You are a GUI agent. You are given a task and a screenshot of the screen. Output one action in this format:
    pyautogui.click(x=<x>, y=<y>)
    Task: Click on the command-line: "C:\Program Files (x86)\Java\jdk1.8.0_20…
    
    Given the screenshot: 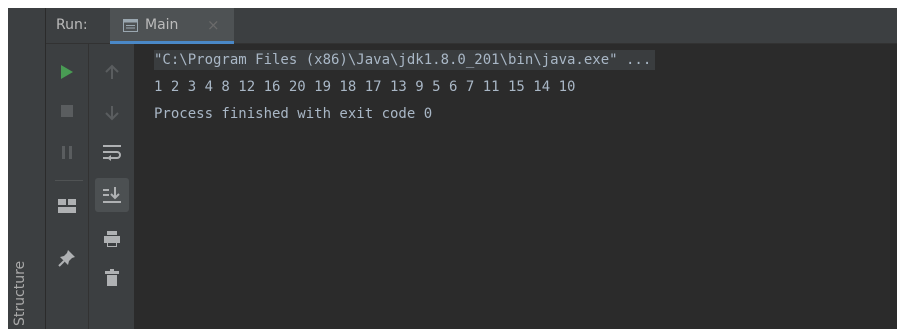 What is the action you would take?
    pyautogui.click(x=405, y=60)
    